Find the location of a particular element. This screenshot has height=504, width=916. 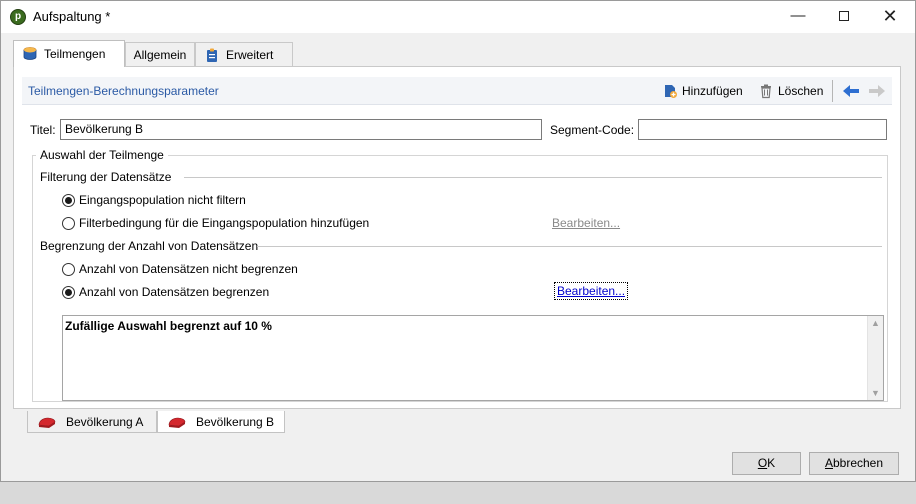

radio-no-limit-label: Anzahl von Datensätzen nicht begrenzen is located at coordinates (188, 269).